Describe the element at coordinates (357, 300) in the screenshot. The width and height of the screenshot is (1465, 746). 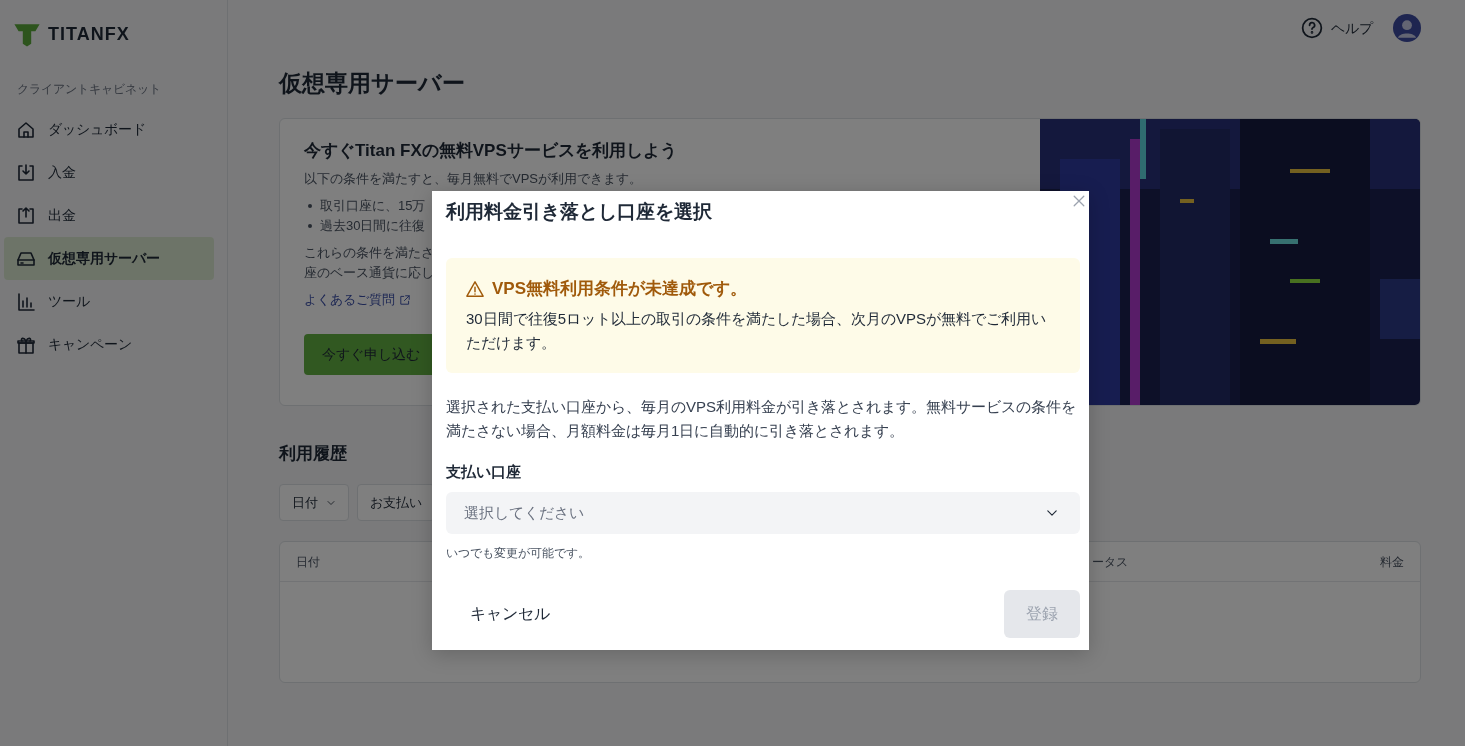
I see `faq-link: よくあるご質問` at that location.